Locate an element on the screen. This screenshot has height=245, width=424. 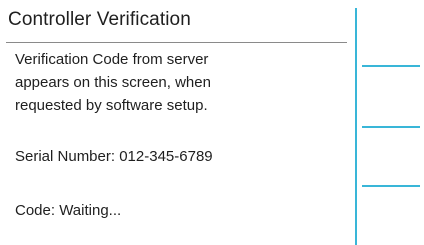
serial-number-value: 012-345-6789 is located at coordinates (166, 156).